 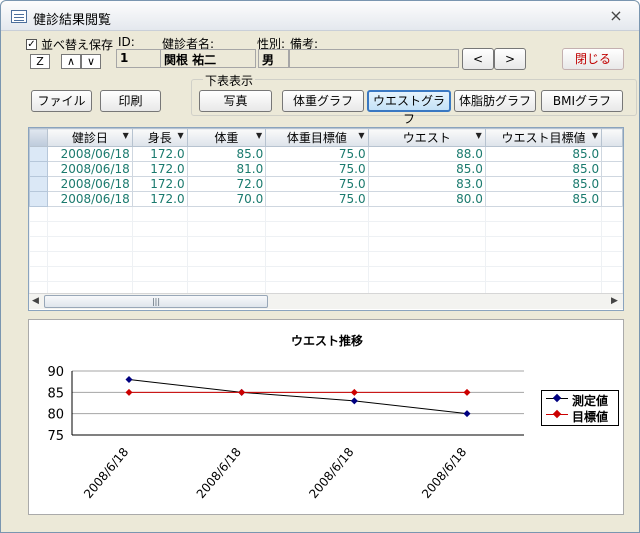 I want to click on table-row: 2008/06/18 172.0 85.0 75.0 88.0 85.0, so click(x=326, y=154).